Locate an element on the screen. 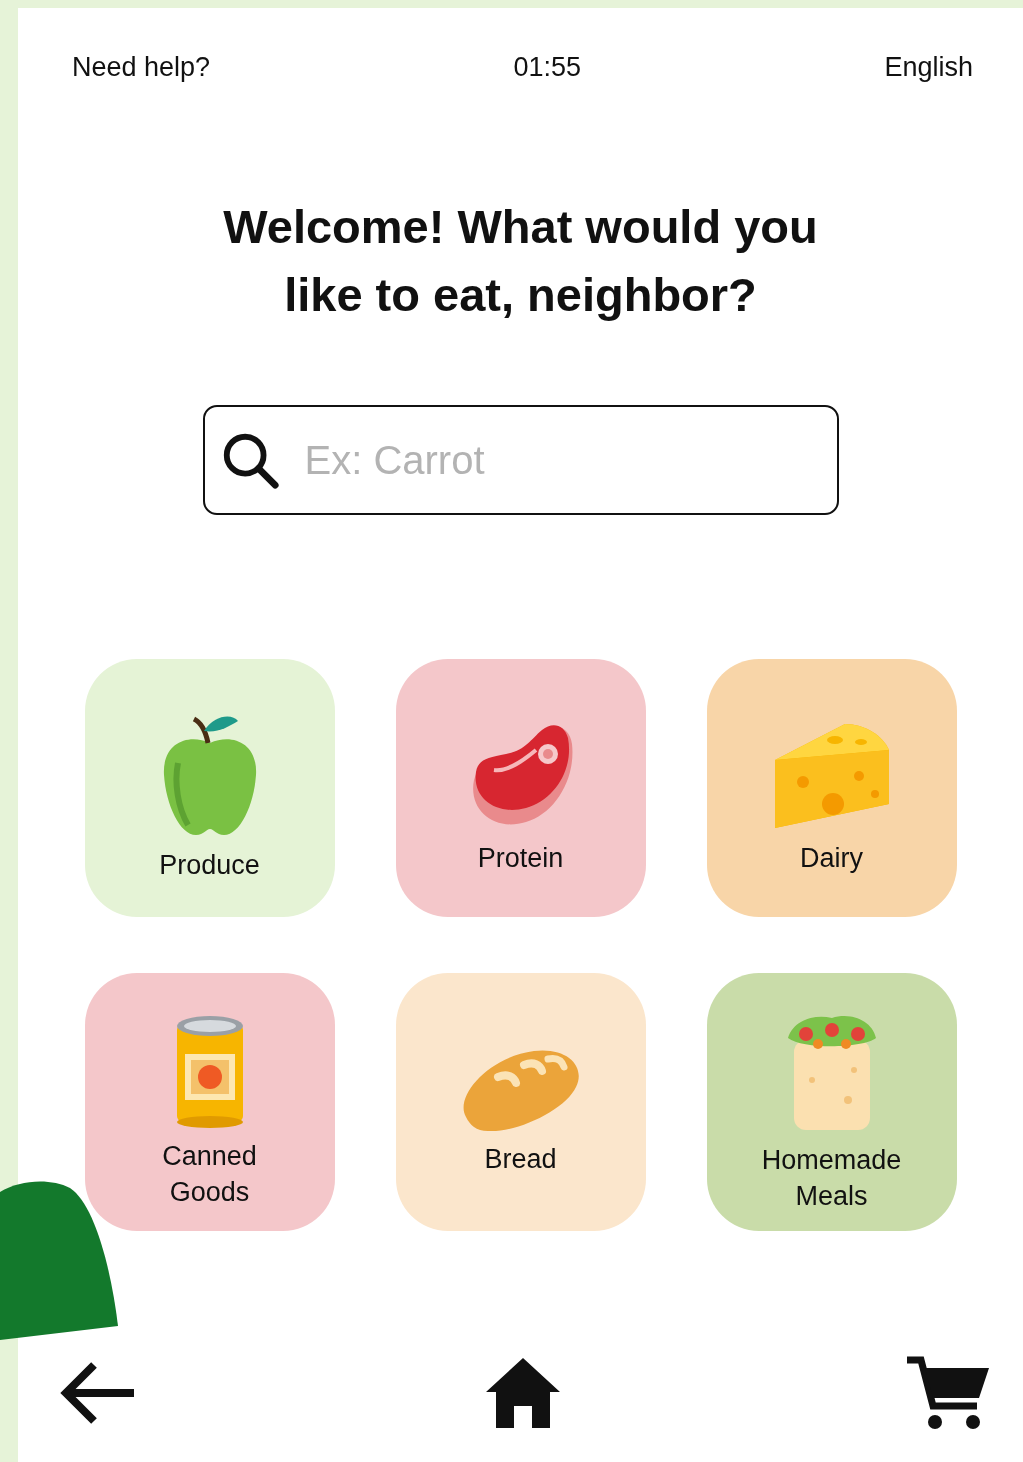  cart-button is located at coordinates (948, 1393).